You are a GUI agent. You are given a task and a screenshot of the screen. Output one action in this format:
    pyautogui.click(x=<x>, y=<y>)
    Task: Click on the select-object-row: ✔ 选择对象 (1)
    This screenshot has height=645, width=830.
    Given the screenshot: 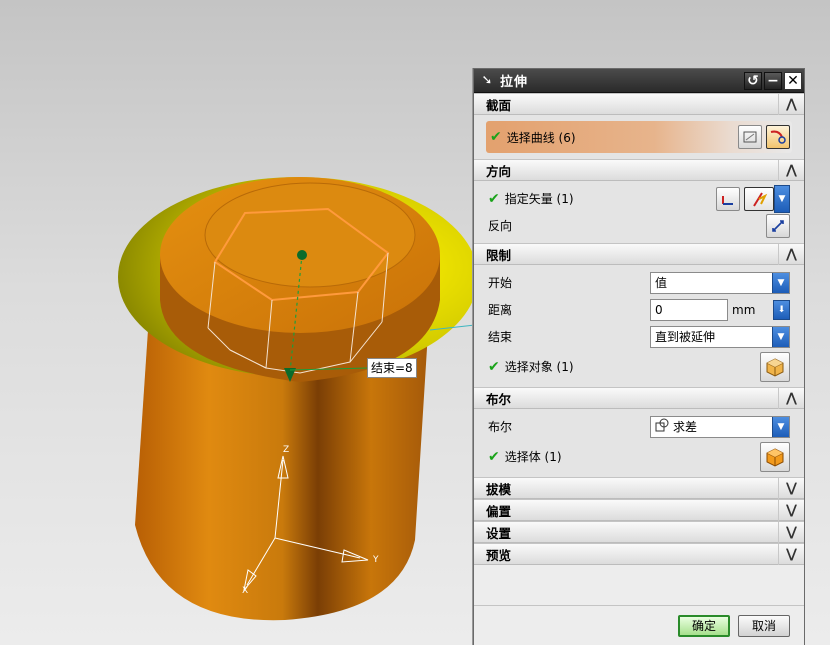 What is the action you would take?
    pyautogui.click(x=639, y=366)
    